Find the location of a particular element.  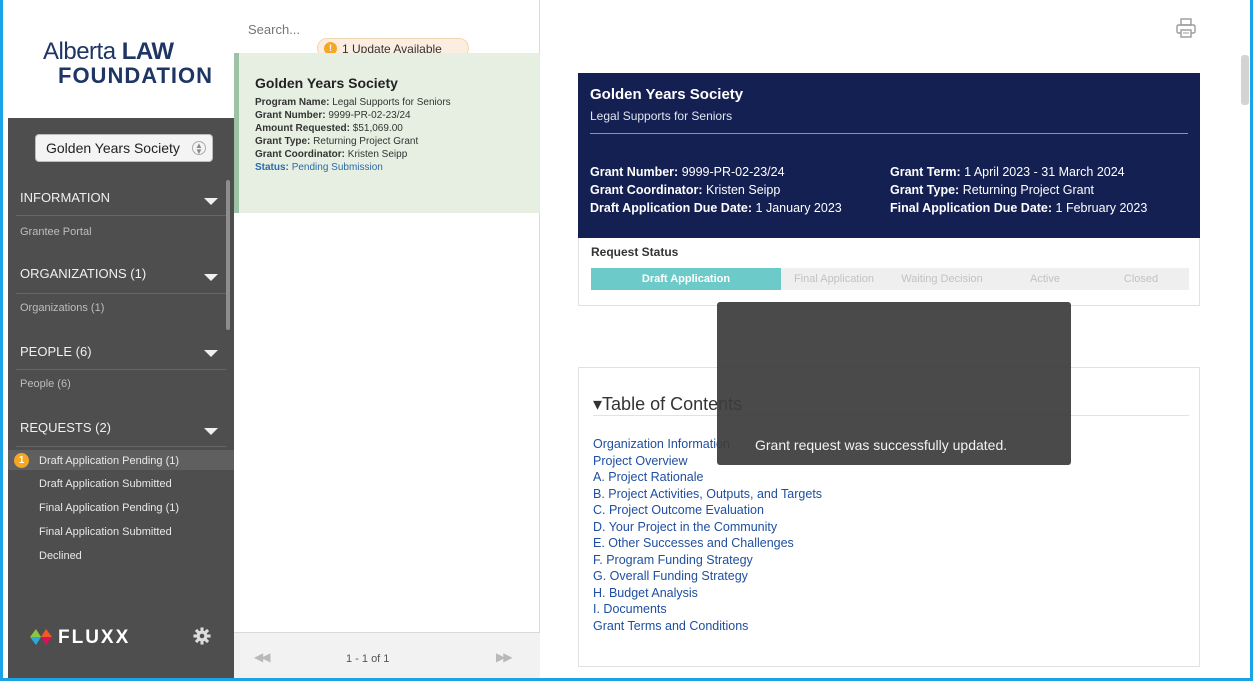

previous-page-button: ◀◀ is located at coordinates (262, 657).